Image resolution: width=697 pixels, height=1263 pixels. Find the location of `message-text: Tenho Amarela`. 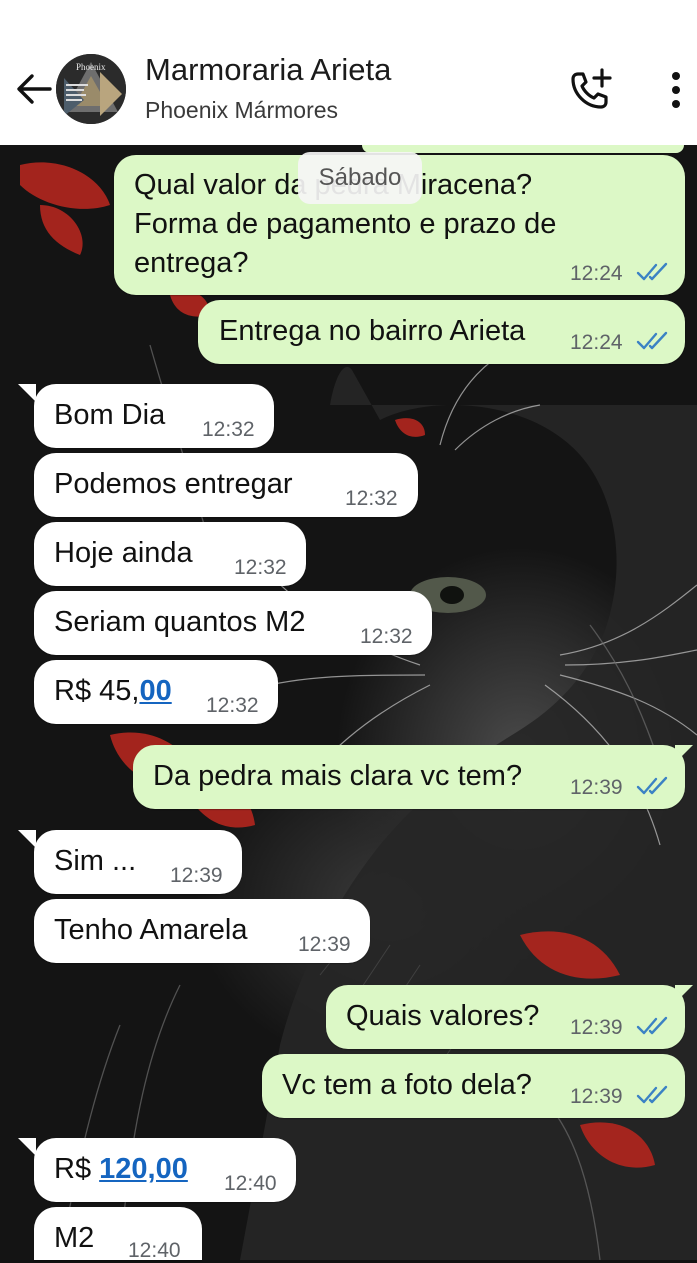

message-text: Tenho Amarela is located at coordinates (151, 930).